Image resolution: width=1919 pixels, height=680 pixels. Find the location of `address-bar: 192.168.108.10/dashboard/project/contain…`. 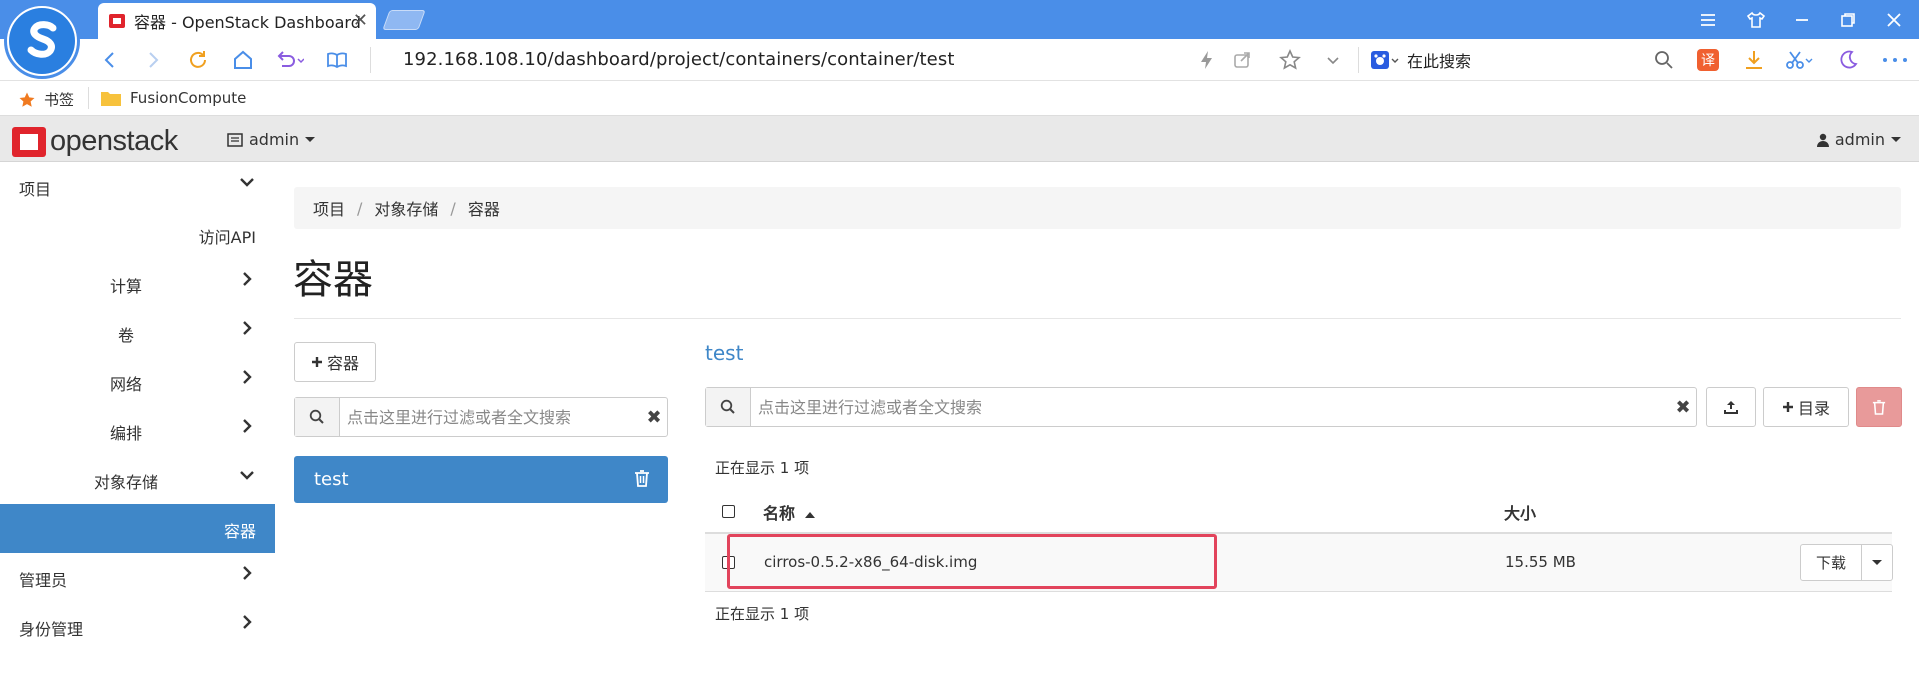

address-bar: 192.168.108.10/dashboard/project/contain… is located at coordinates (678, 59).